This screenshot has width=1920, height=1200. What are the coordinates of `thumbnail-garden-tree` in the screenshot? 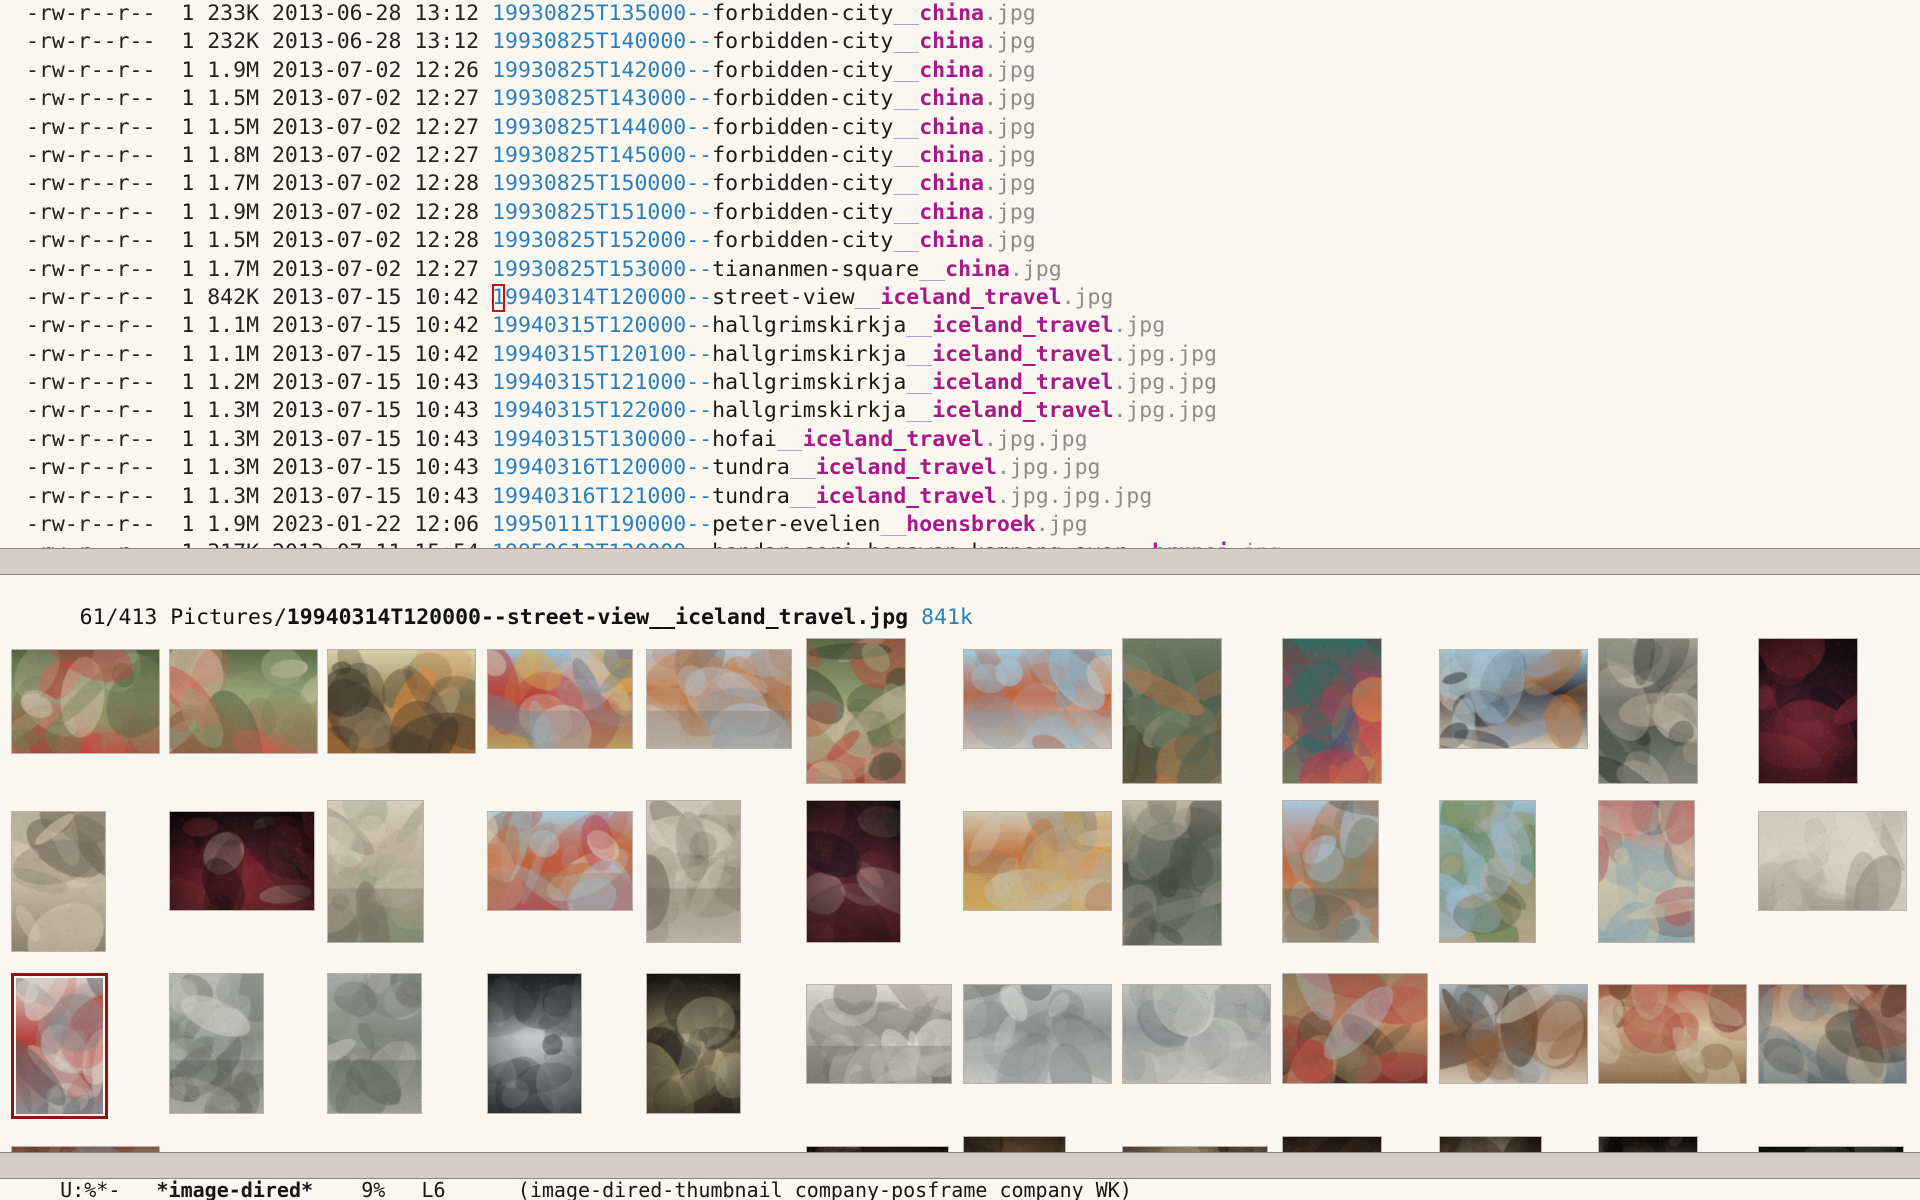 It's located at (1487, 871).